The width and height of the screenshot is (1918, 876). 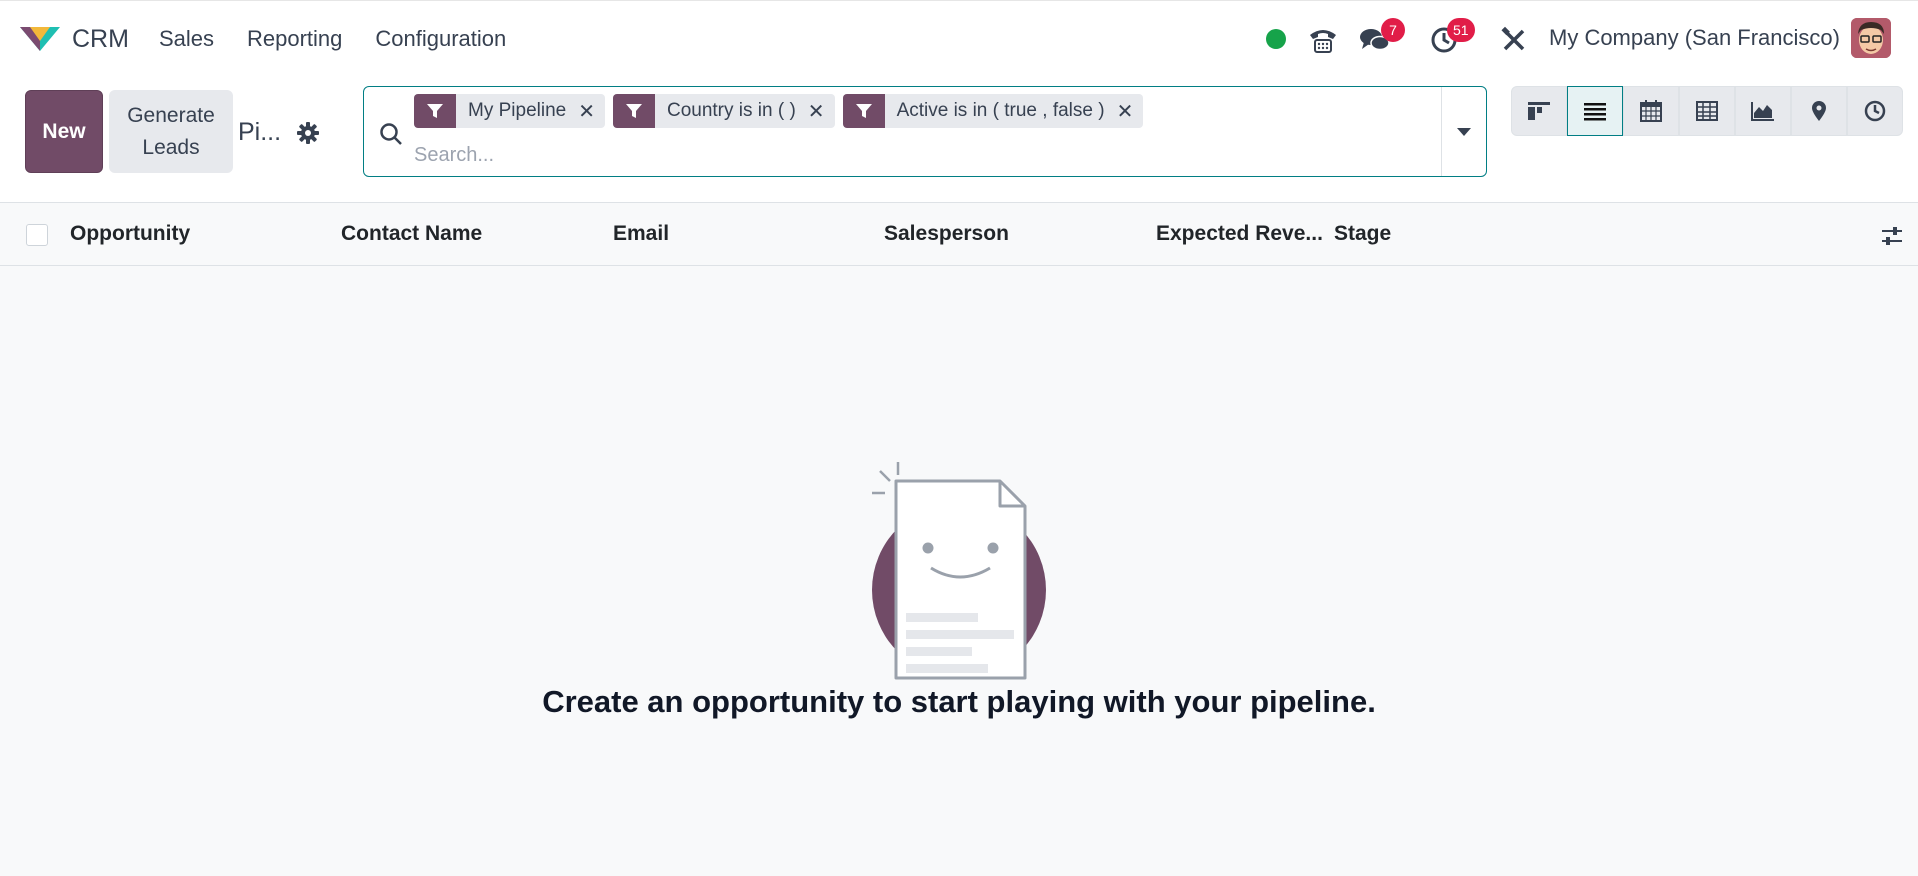 I want to click on list-view-button, so click(x=1595, y=111).